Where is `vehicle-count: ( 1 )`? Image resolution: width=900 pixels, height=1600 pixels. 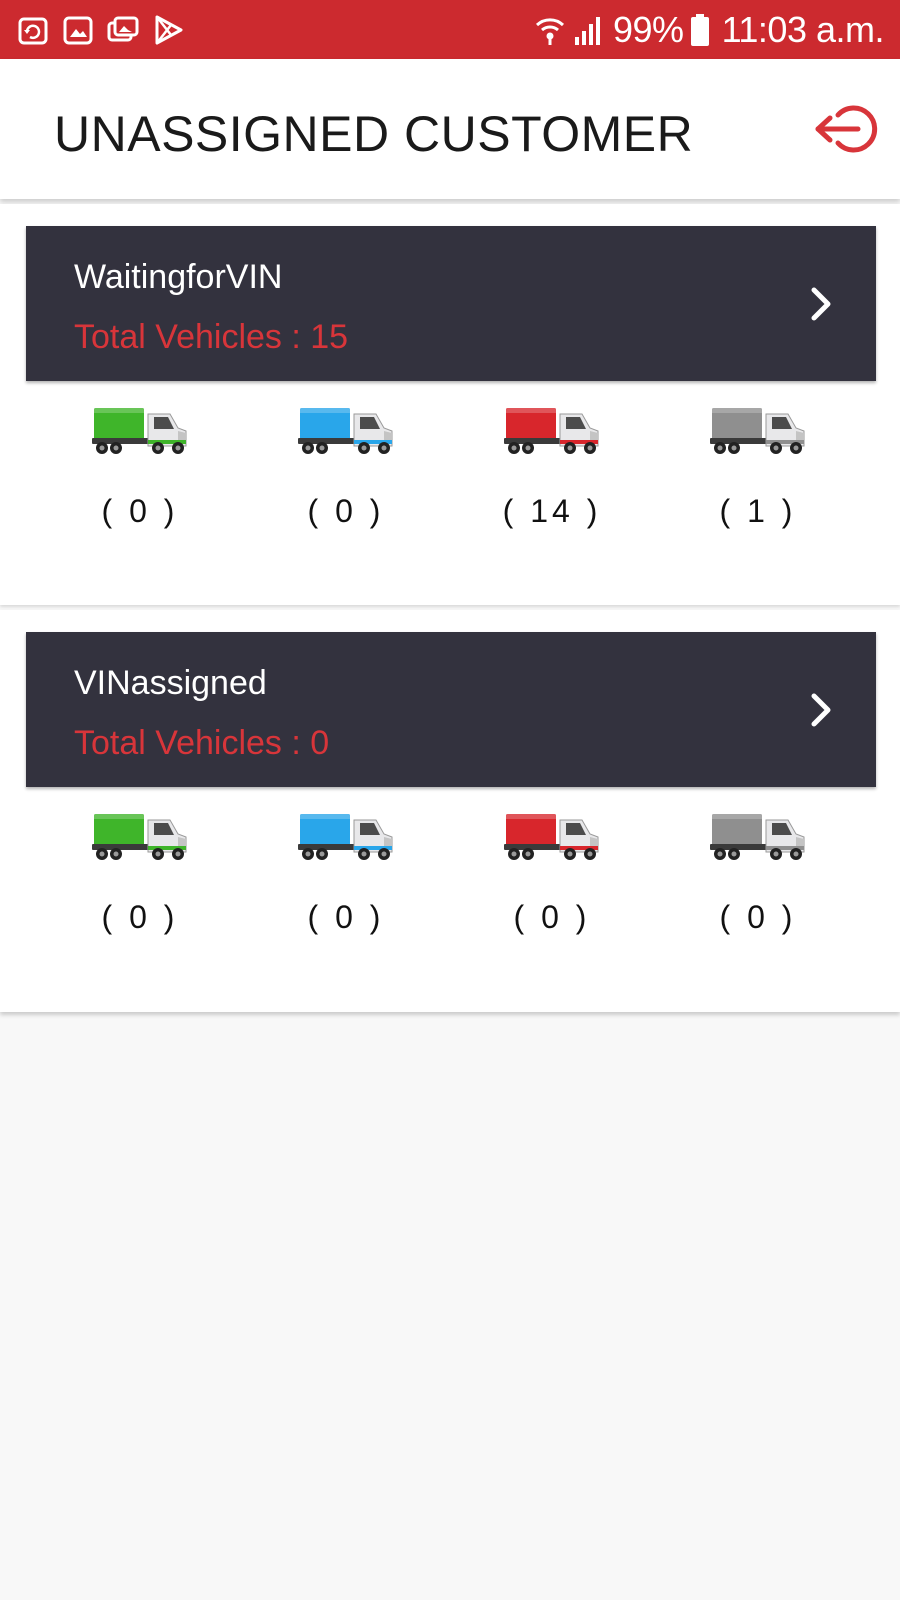 vehicle-count: ( 1 ) is located at coordinates (758, 511).